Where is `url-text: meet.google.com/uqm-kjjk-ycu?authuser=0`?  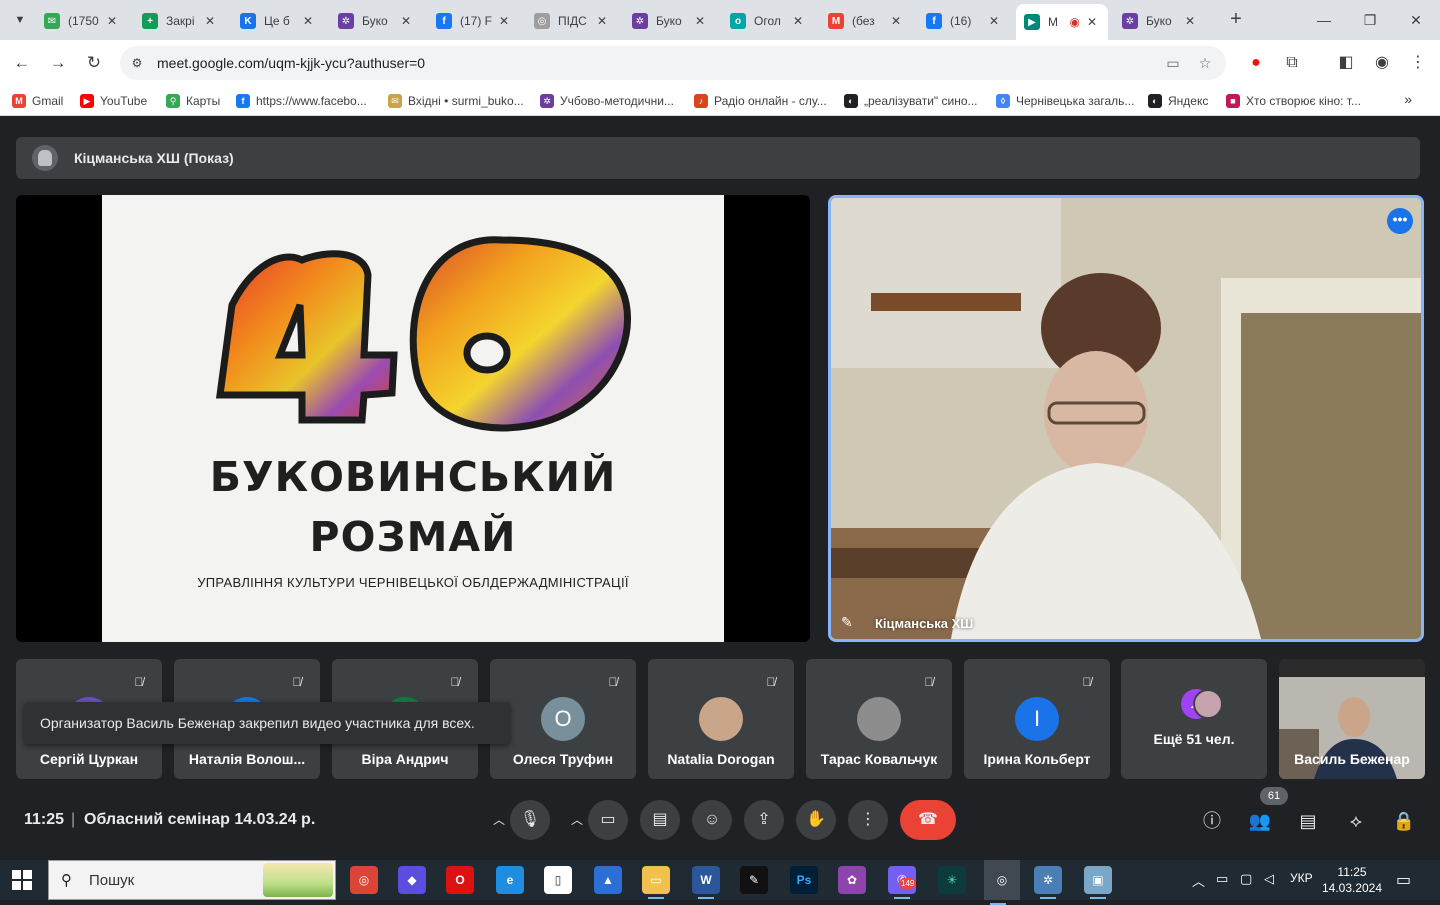
url-text: meet.google.com/uqm-kjjk-ycu?authuser=0 is located at coordinates (291, 63).